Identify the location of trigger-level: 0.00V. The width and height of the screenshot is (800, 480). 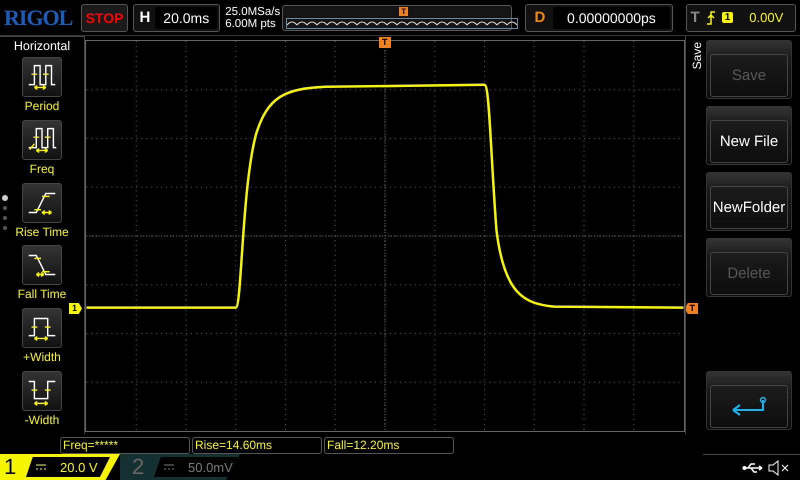
(766, 17).